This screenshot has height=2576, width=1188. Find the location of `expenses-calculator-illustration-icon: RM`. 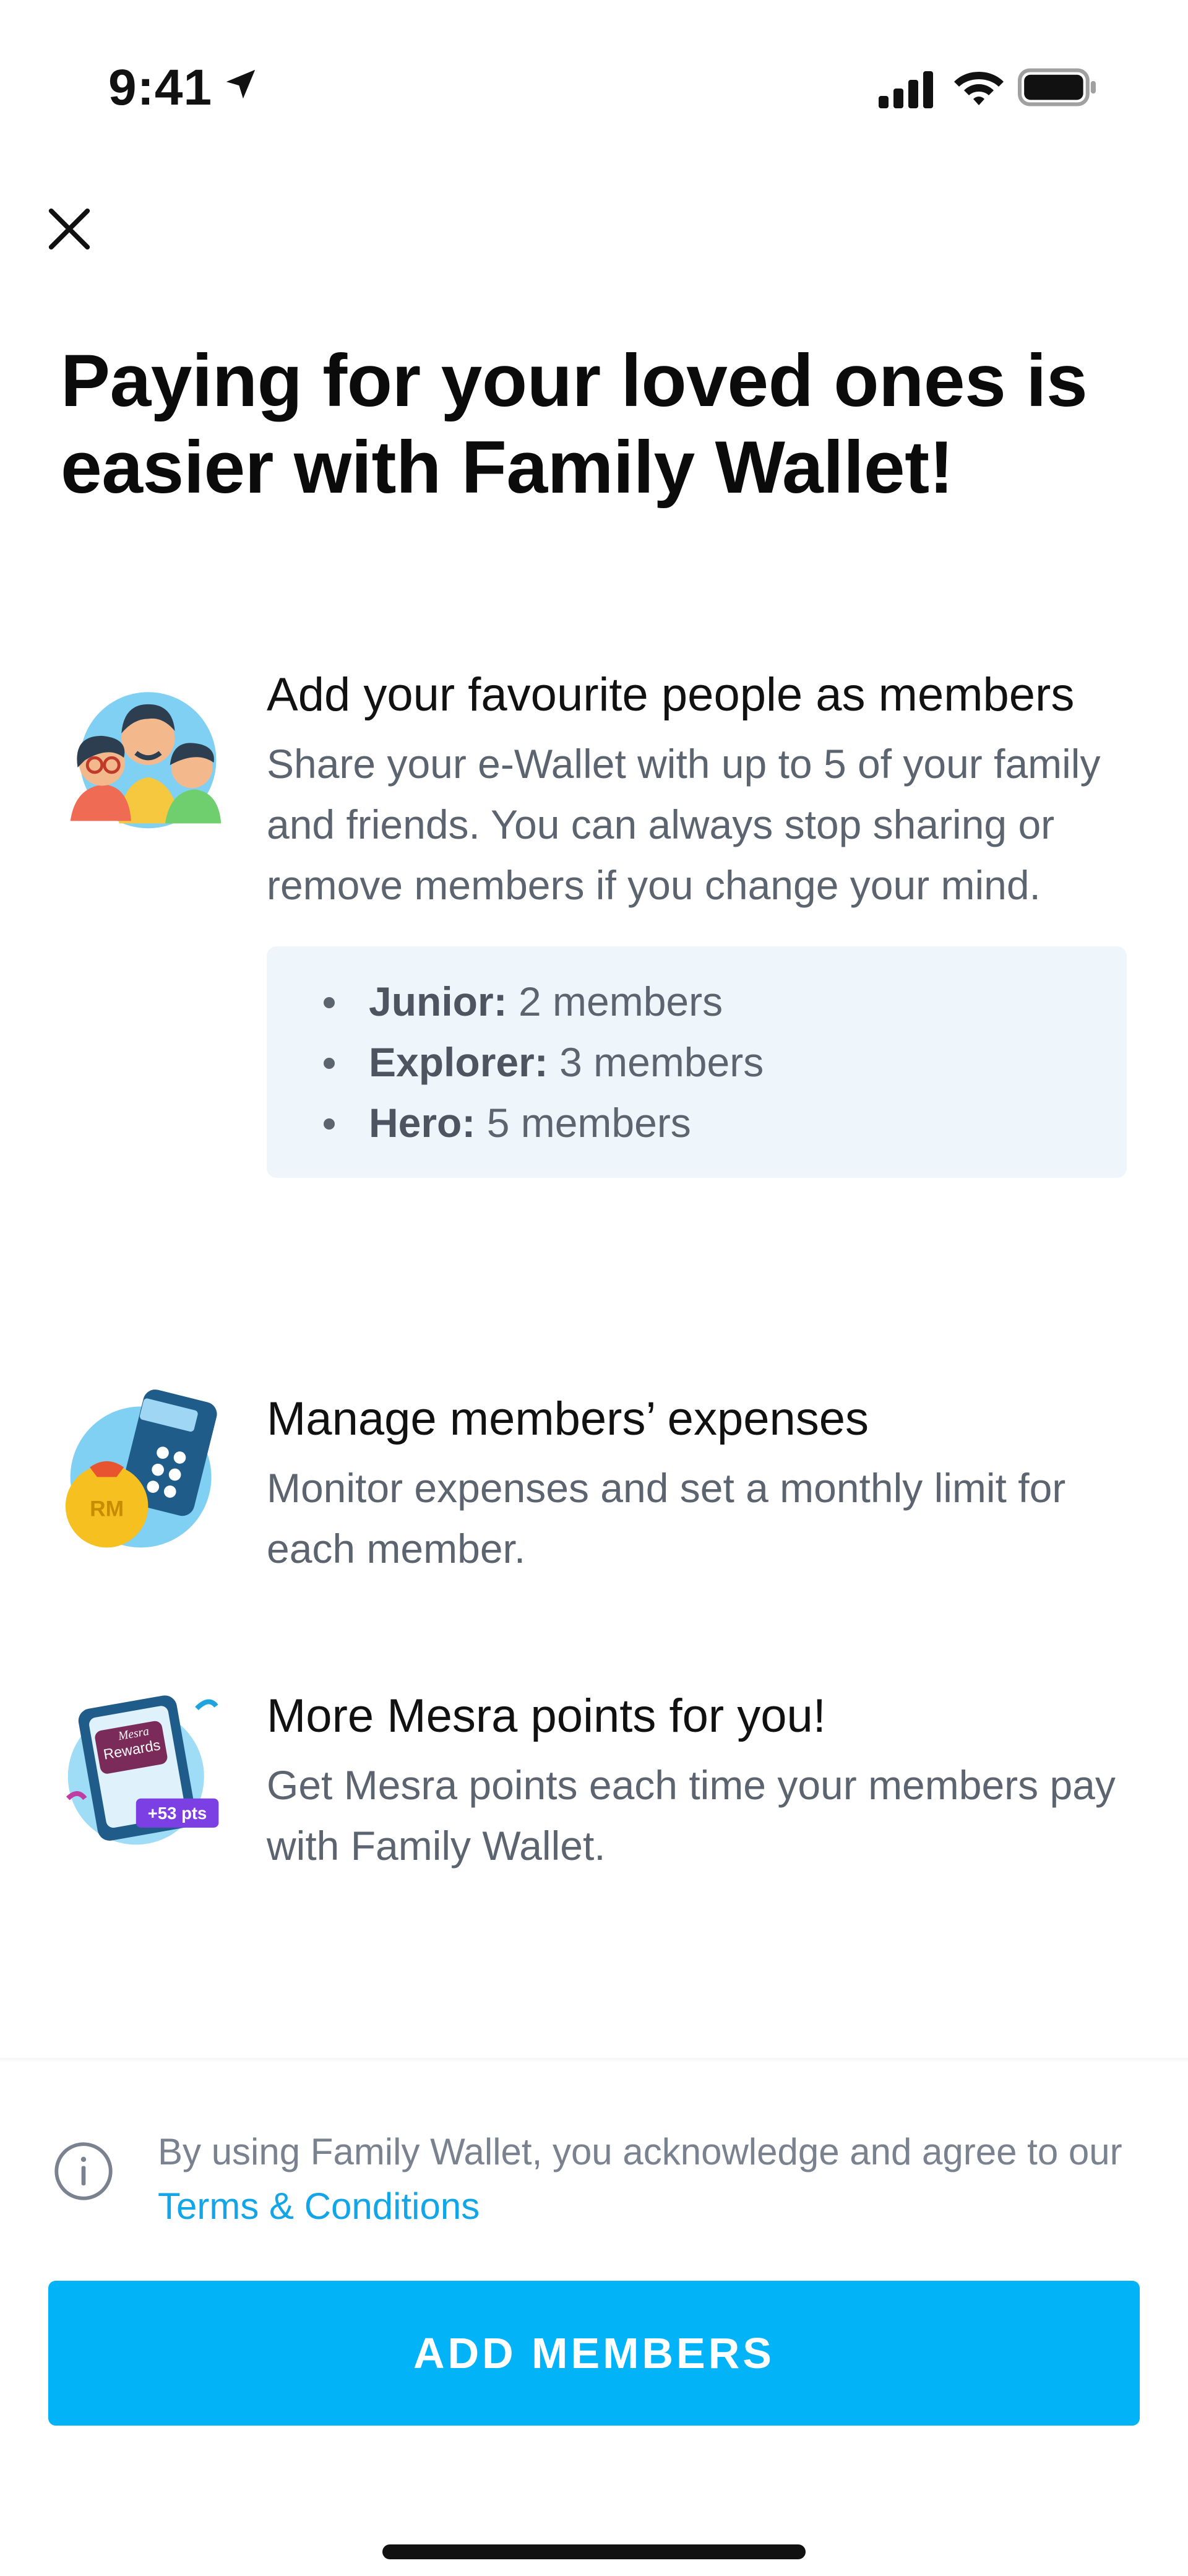

expenses-calculator-illustration-icon: RM is located at coordinates (141, 1469).